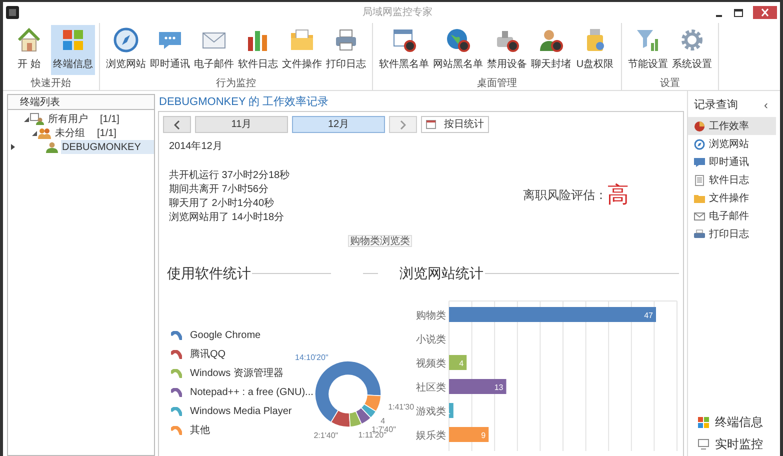  Describe the element at coordinates (461, 363) in the screenshot. I see `bar-value-label: 4` at that location.